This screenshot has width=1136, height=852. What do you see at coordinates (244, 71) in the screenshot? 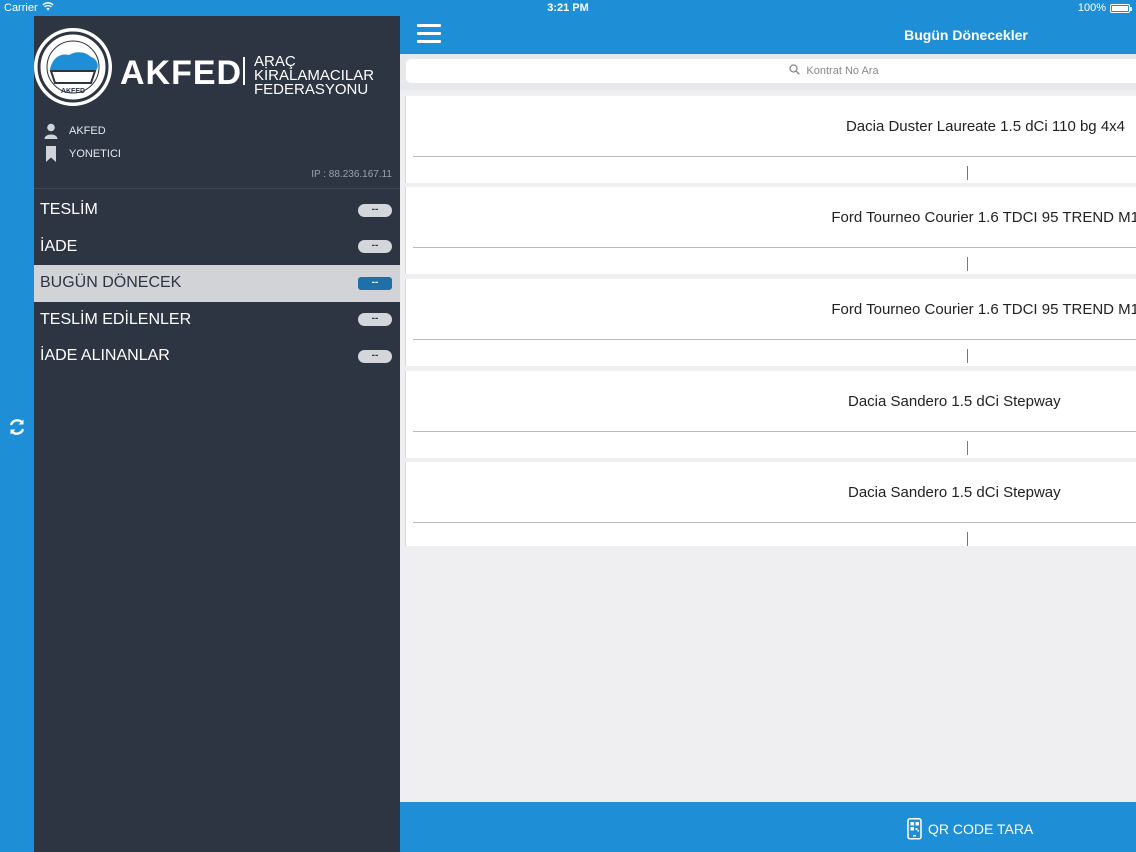
I see `brand-divider` at bounding box center [244, 71].